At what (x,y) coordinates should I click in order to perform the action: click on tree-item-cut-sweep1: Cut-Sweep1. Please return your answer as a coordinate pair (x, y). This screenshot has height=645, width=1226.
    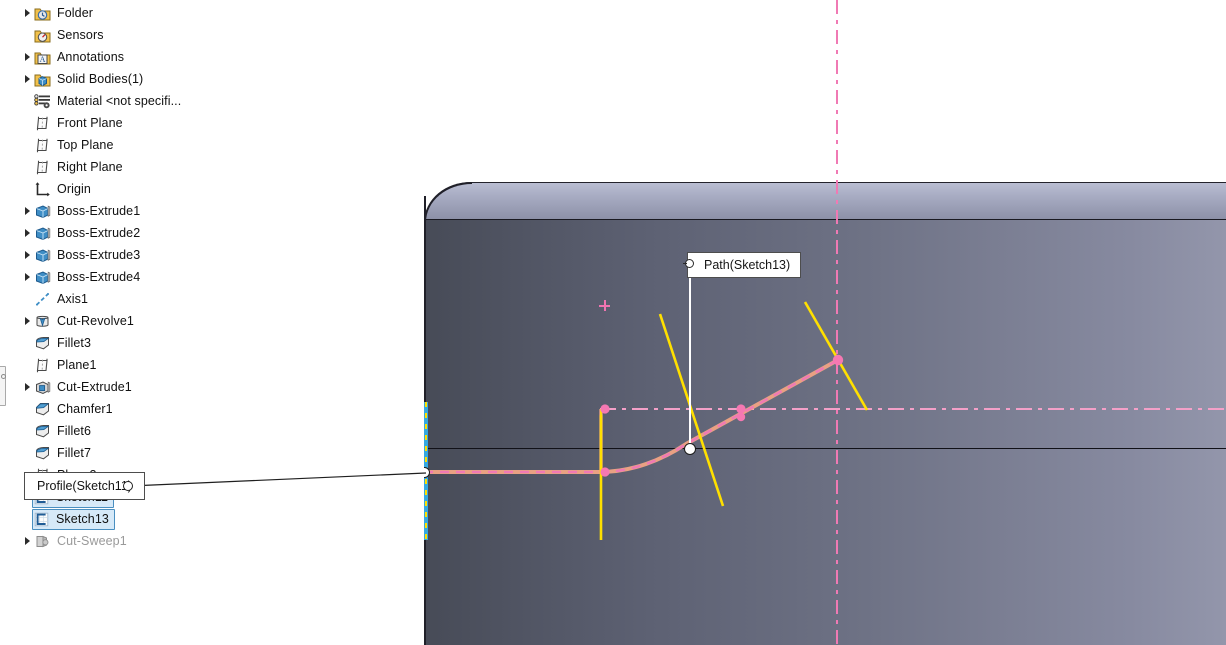
    Looking at the image, I should click on (63, 541).